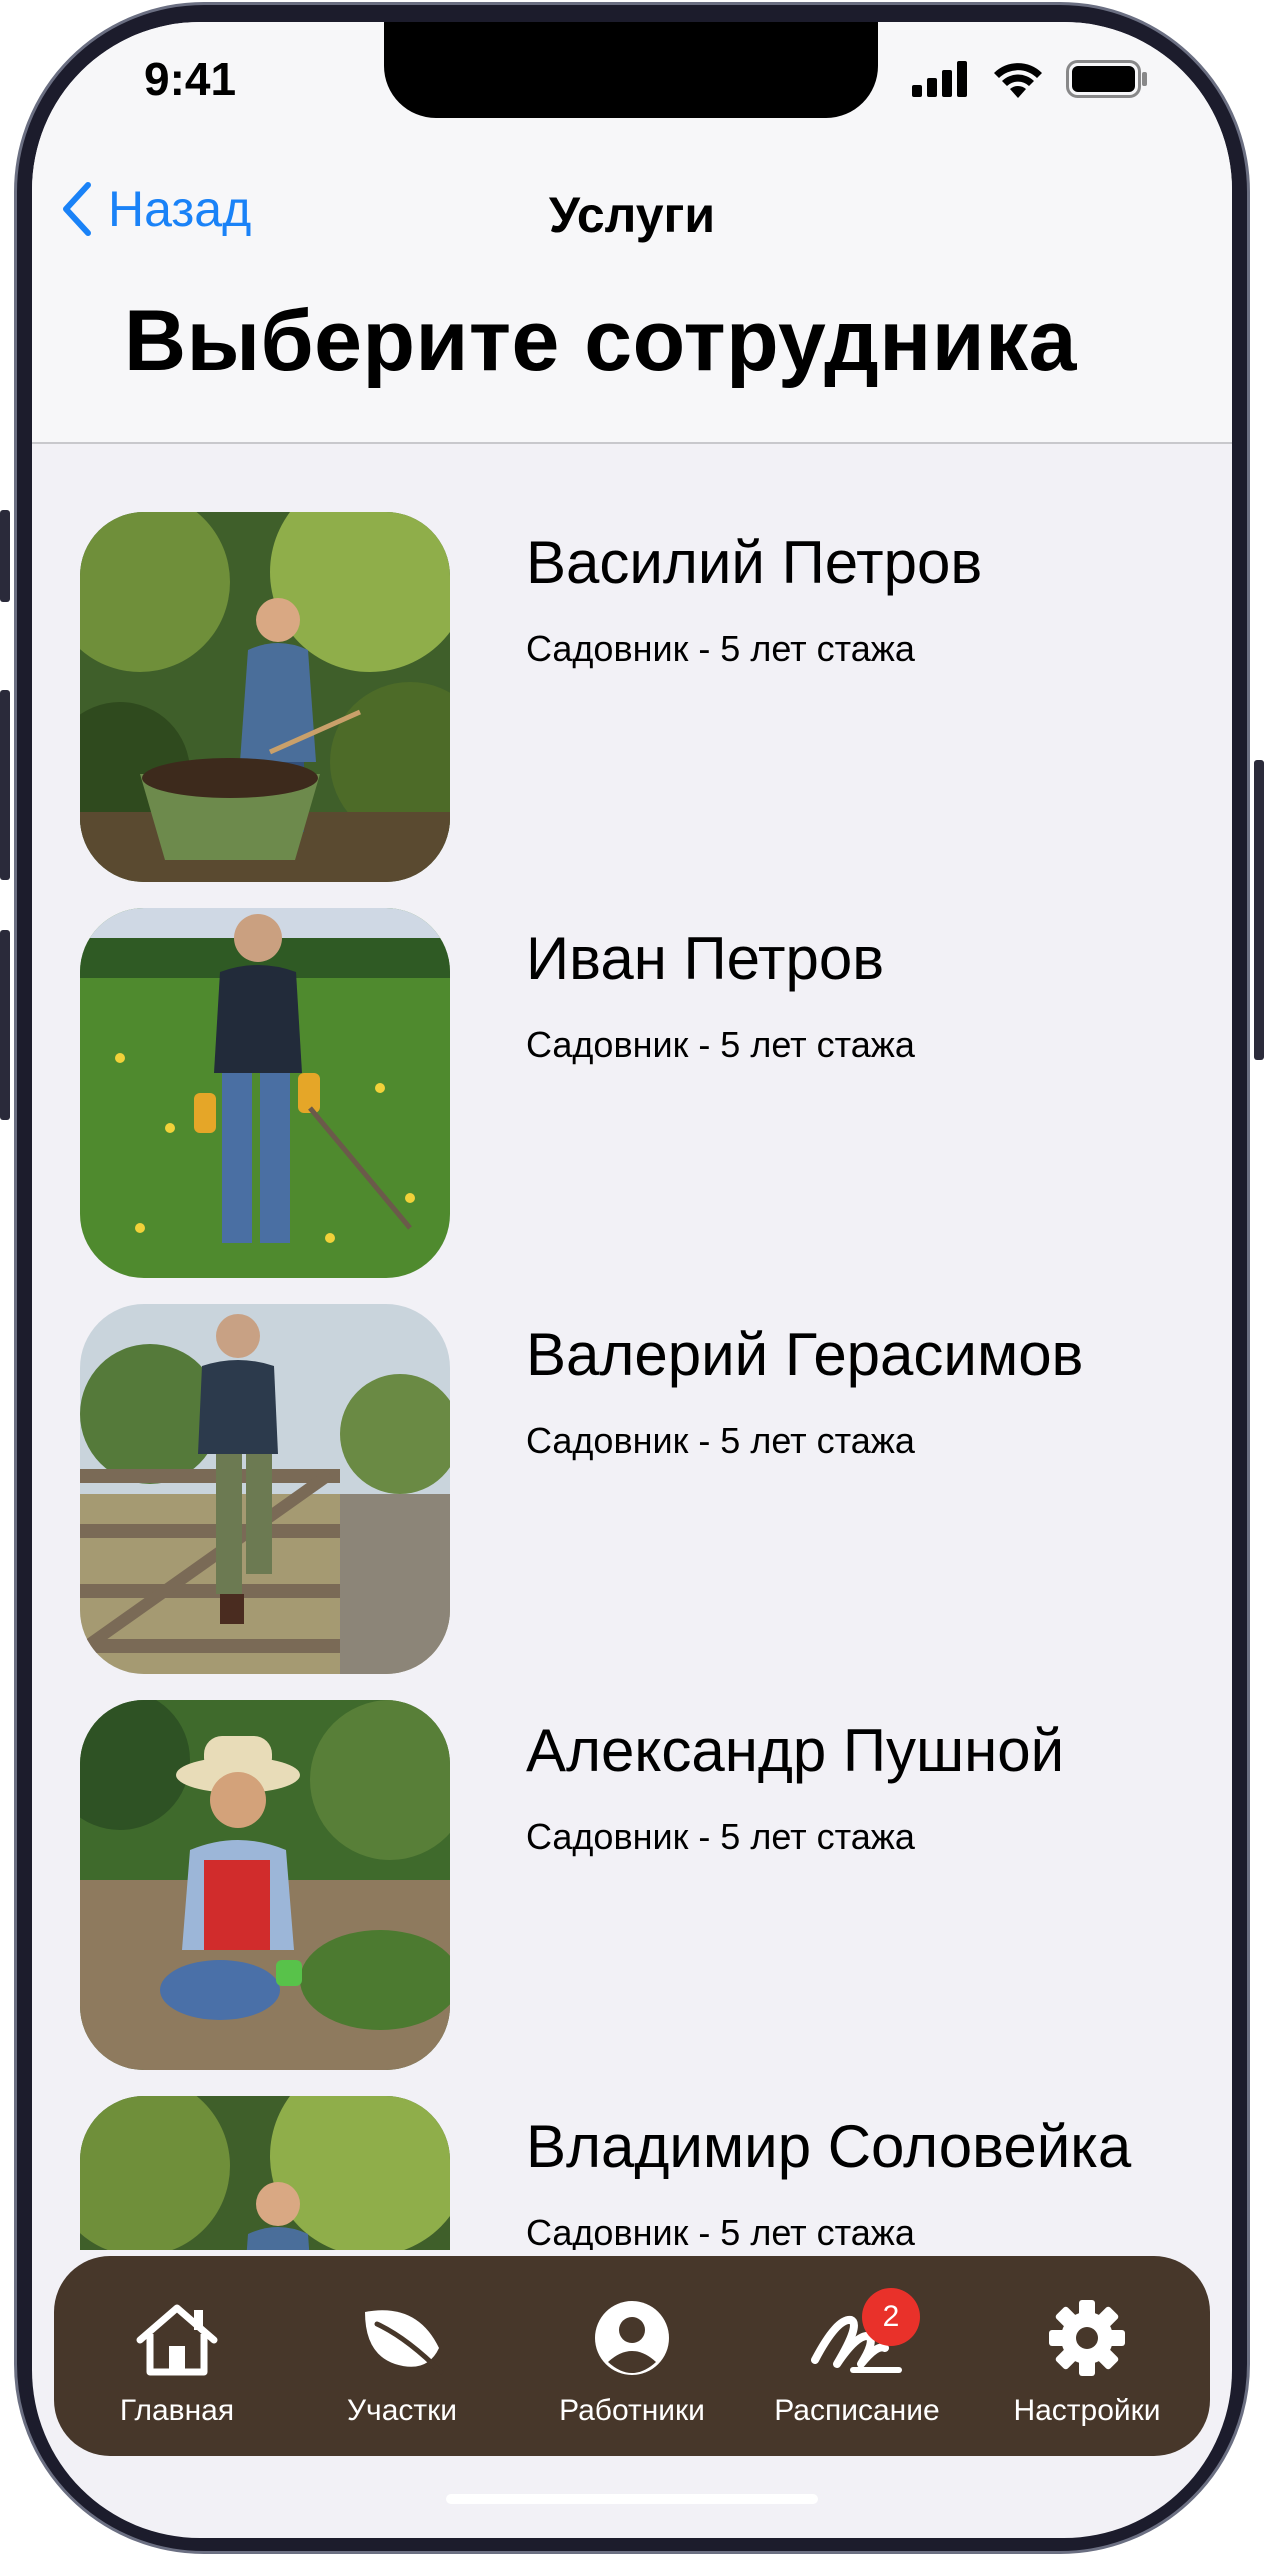 The image size is (1264, 2560). Describe the element at coordinates (939, 79) in the screenshot. I see `cellular-signal-icon` at that location.